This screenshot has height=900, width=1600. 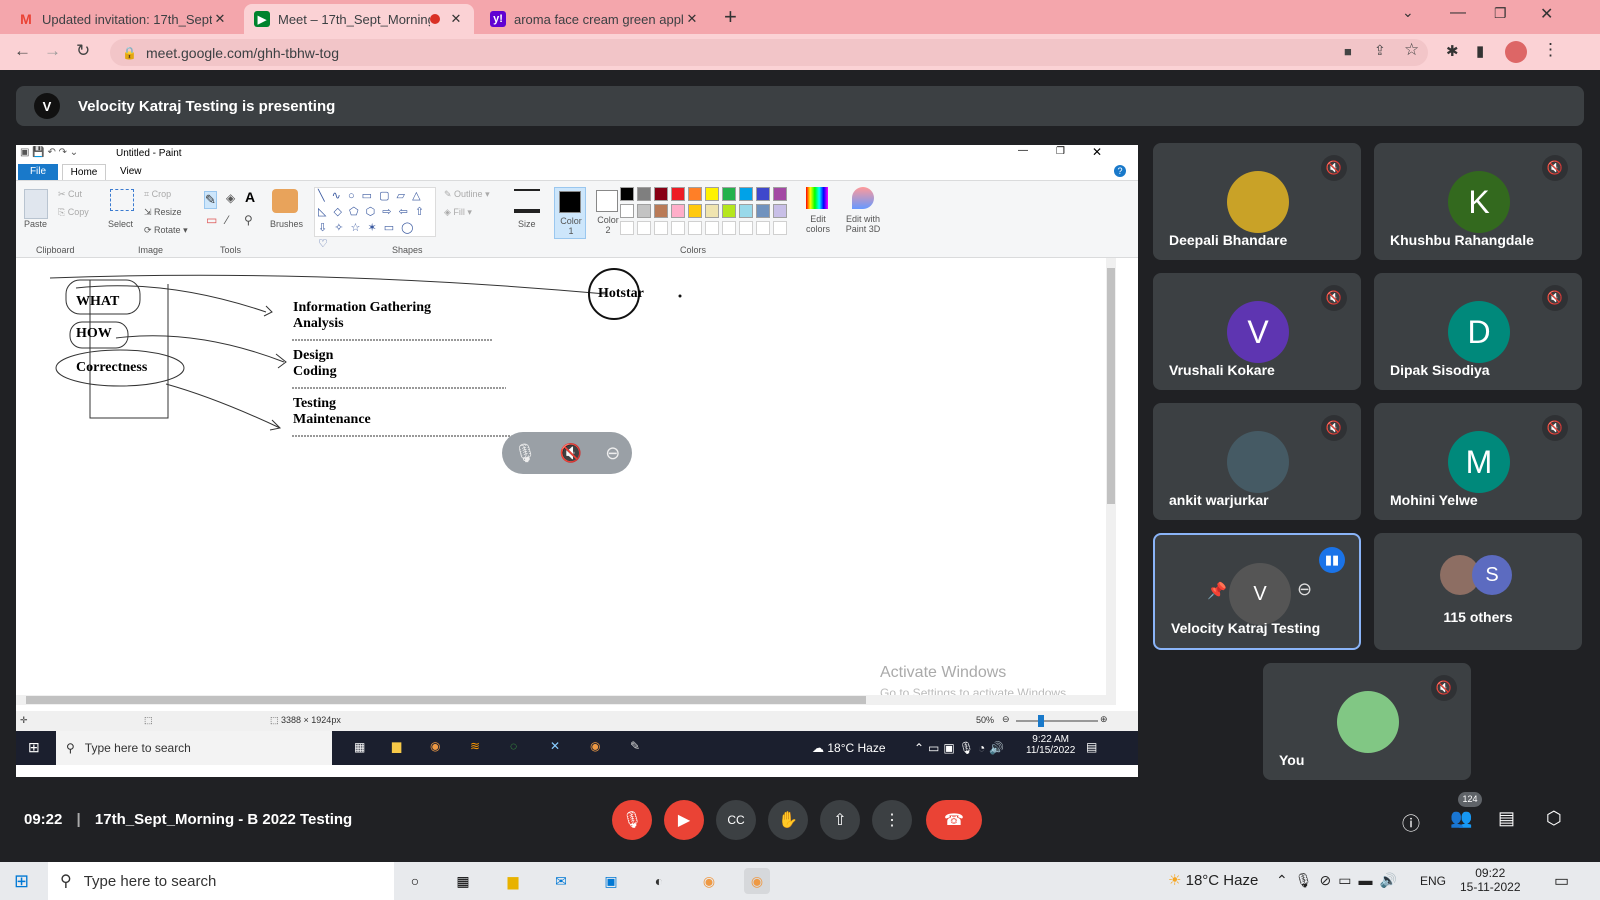 What do you see at coordinates (163, 212) in the screenshot?
I see `resize-button: ⇲ Resize` at bounding box center [163, 212].